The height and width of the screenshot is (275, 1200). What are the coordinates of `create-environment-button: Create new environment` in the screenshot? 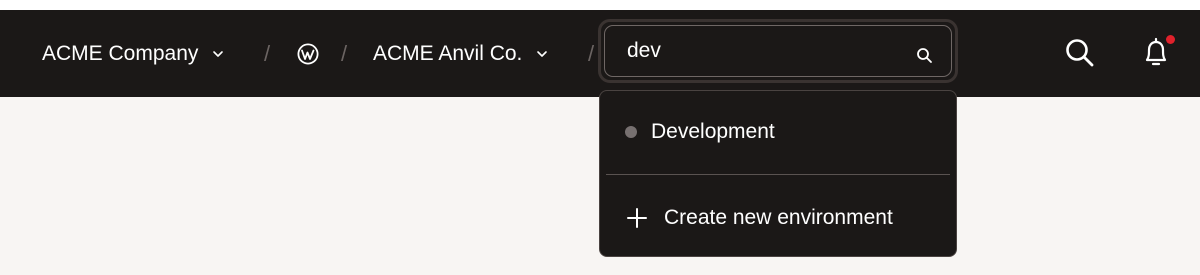 It's located at (778, 218).